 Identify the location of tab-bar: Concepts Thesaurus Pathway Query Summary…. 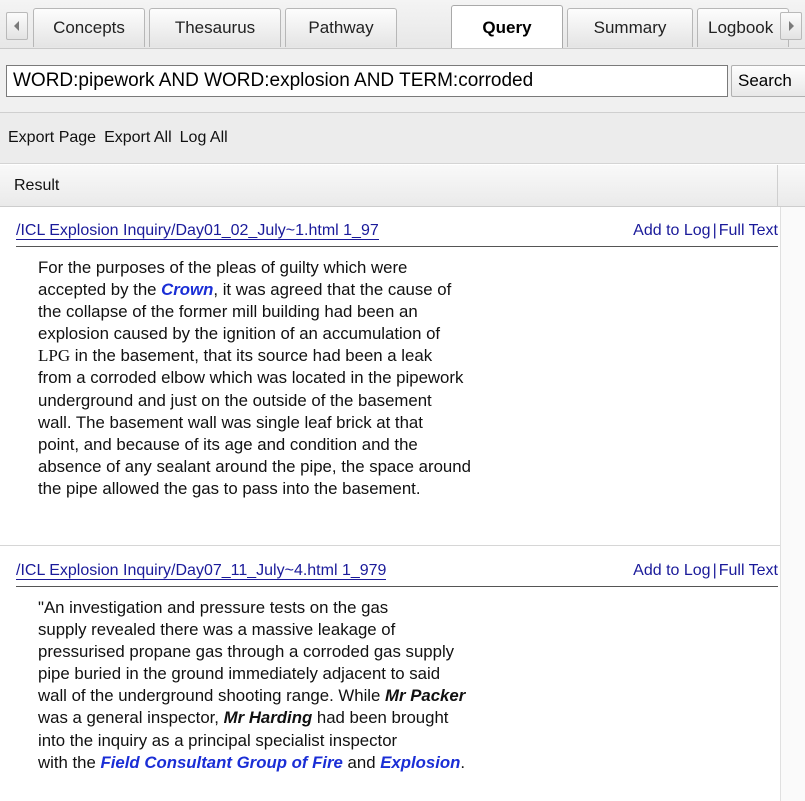
(402, 24).